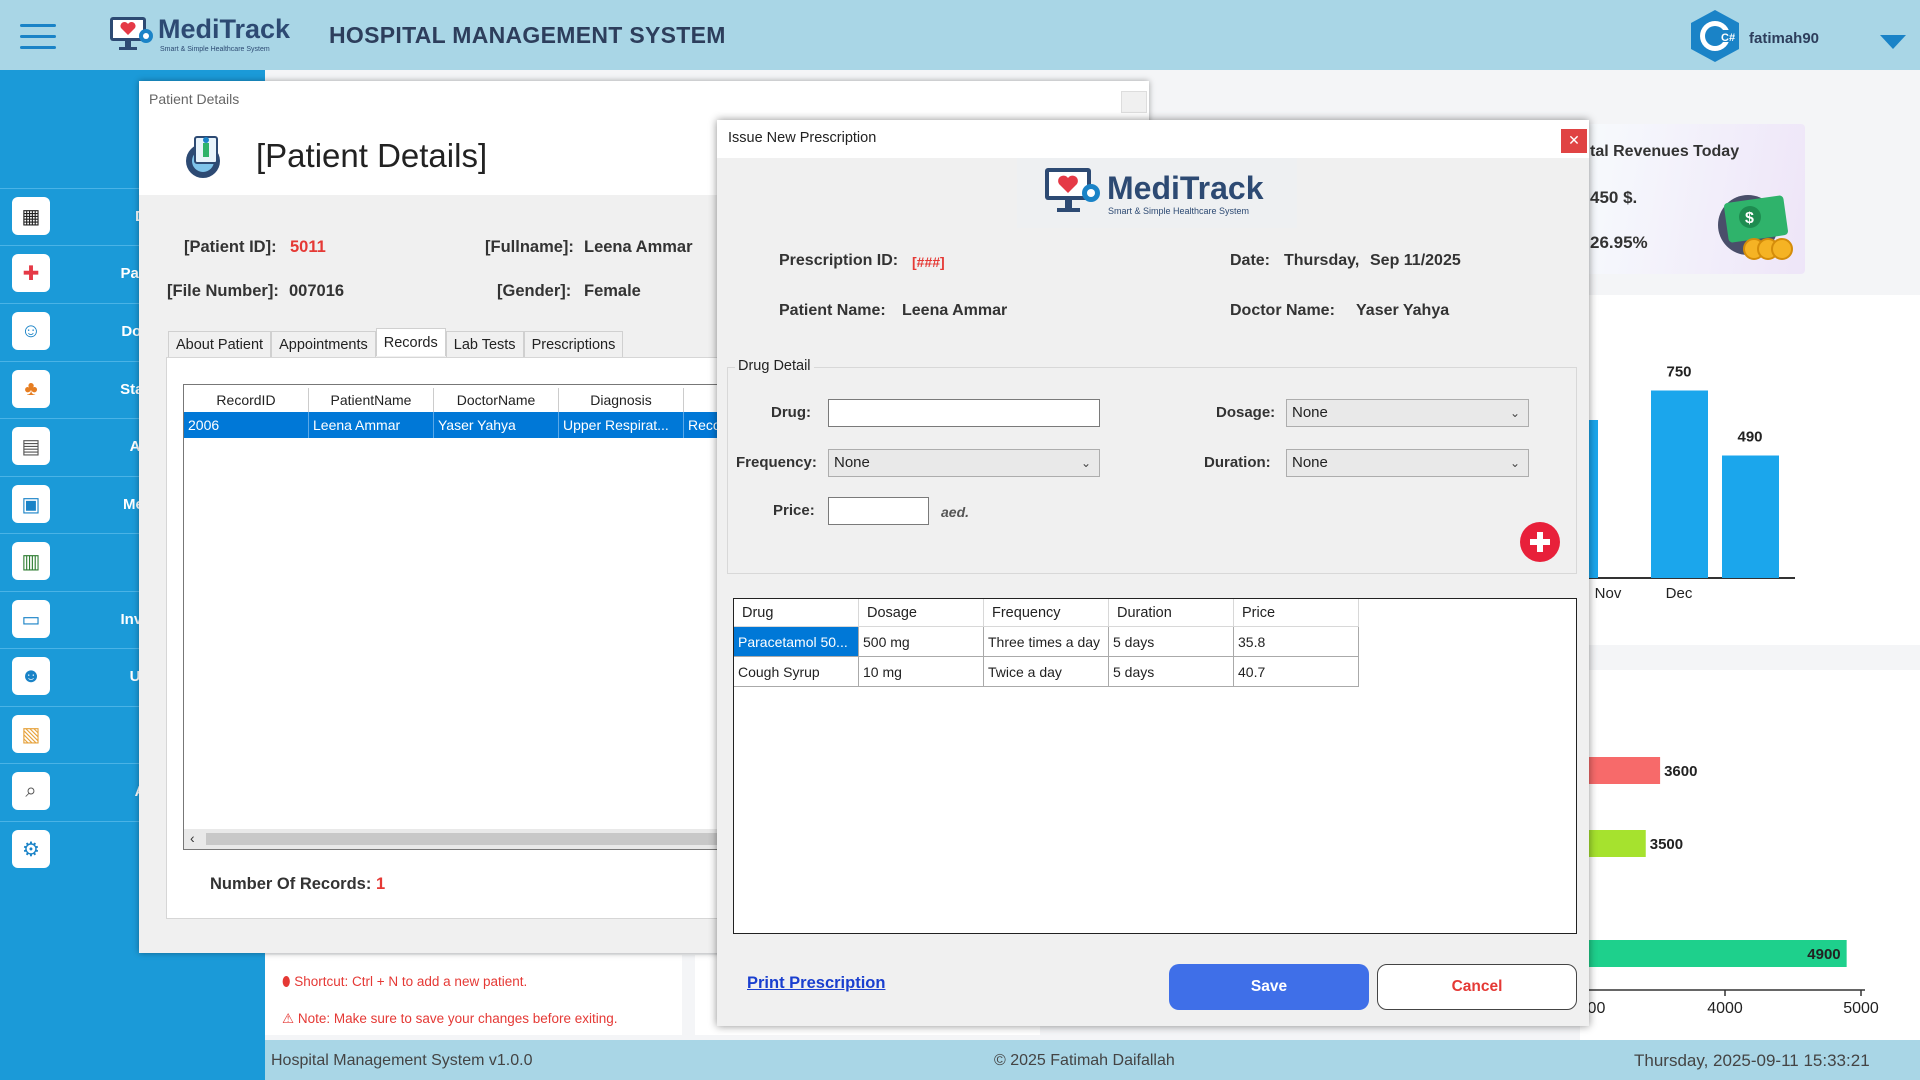 This screenshot has width=1920, height=1080. Describe the element at coordinates (464, 839) in the screenshot. I see `scrollbar-thumb` at that location.